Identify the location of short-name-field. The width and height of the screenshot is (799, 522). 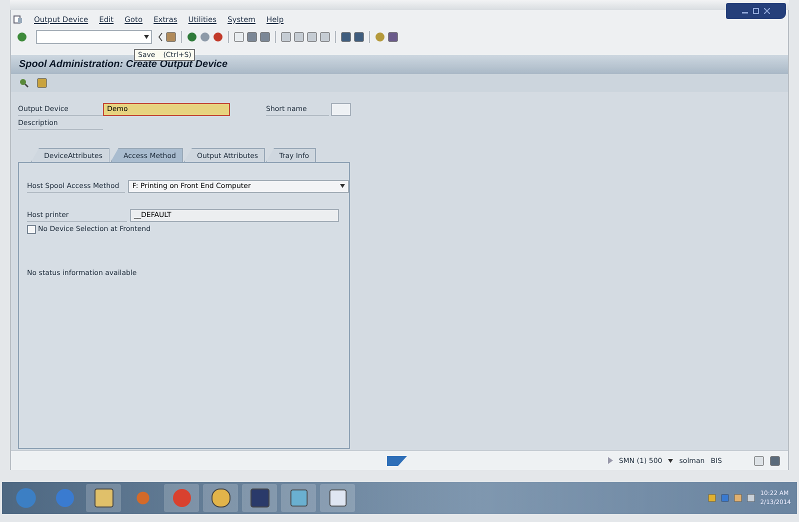
(341, 109).